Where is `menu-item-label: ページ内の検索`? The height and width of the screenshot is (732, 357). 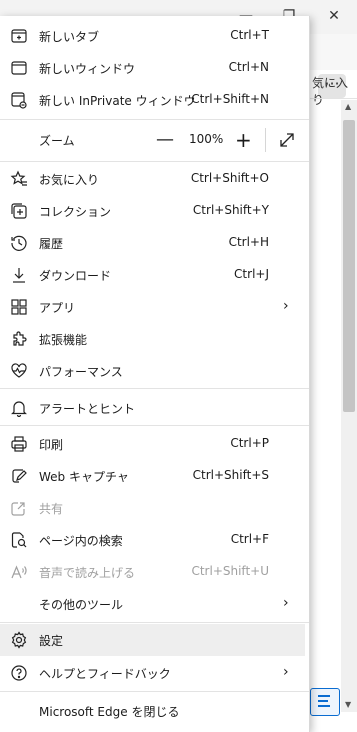
menu-item-label: ページ内の検索 is located at coordinates (81, 541).